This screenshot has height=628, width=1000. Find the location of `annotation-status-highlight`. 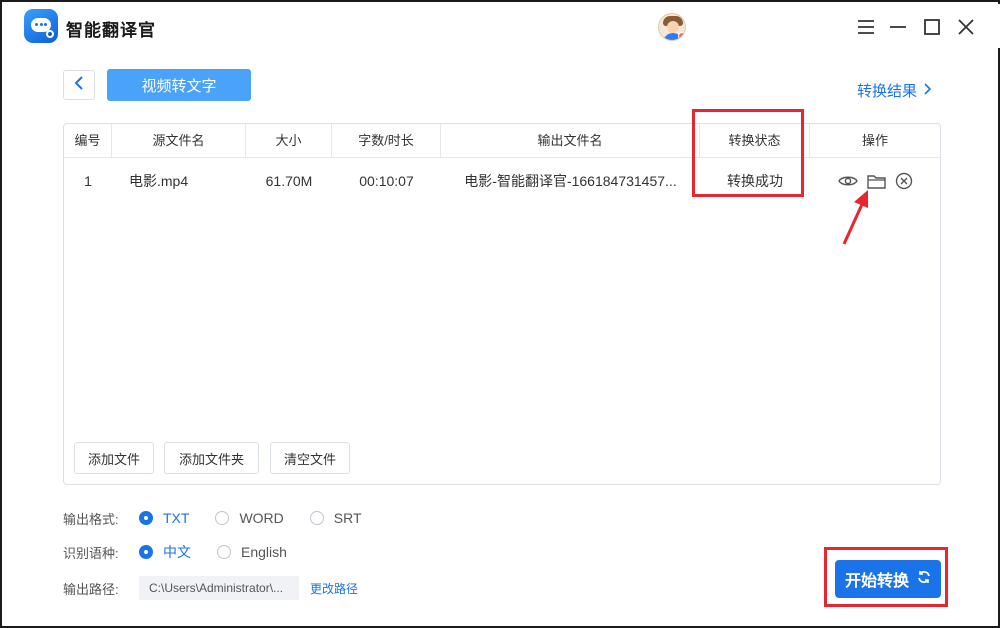

annotation-status-highlight is located at coordinates (748, 153).